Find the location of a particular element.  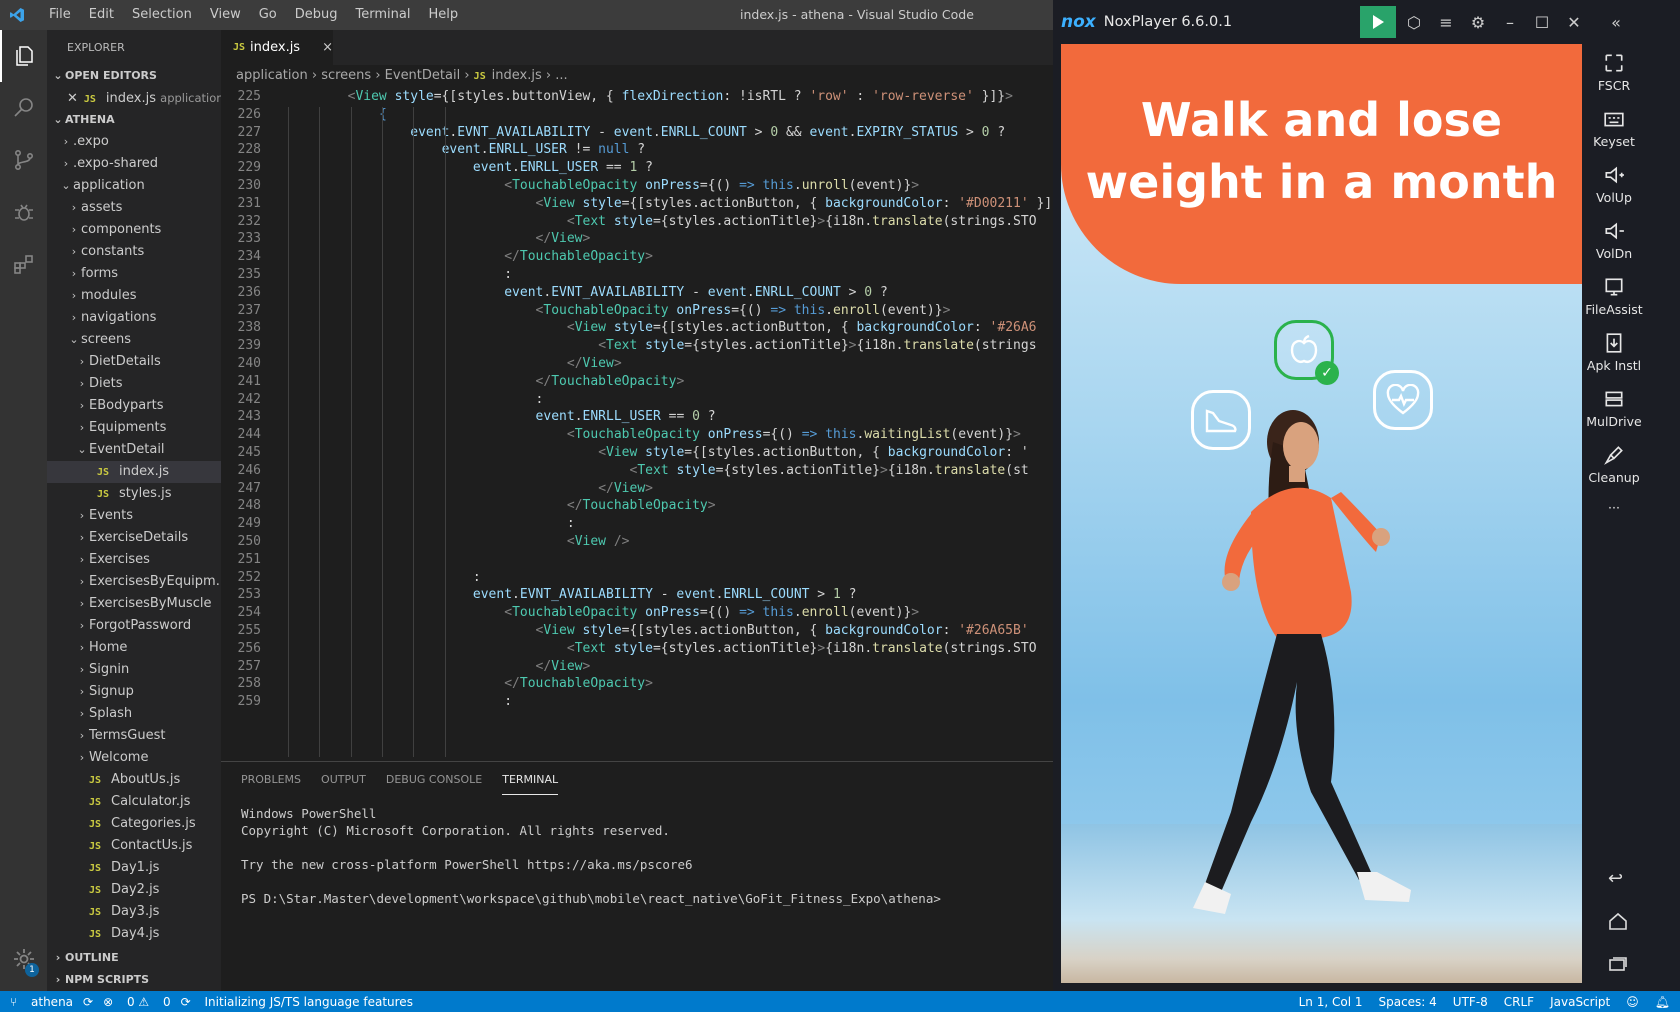

extensions-icon is located at coordinates (23, 264).